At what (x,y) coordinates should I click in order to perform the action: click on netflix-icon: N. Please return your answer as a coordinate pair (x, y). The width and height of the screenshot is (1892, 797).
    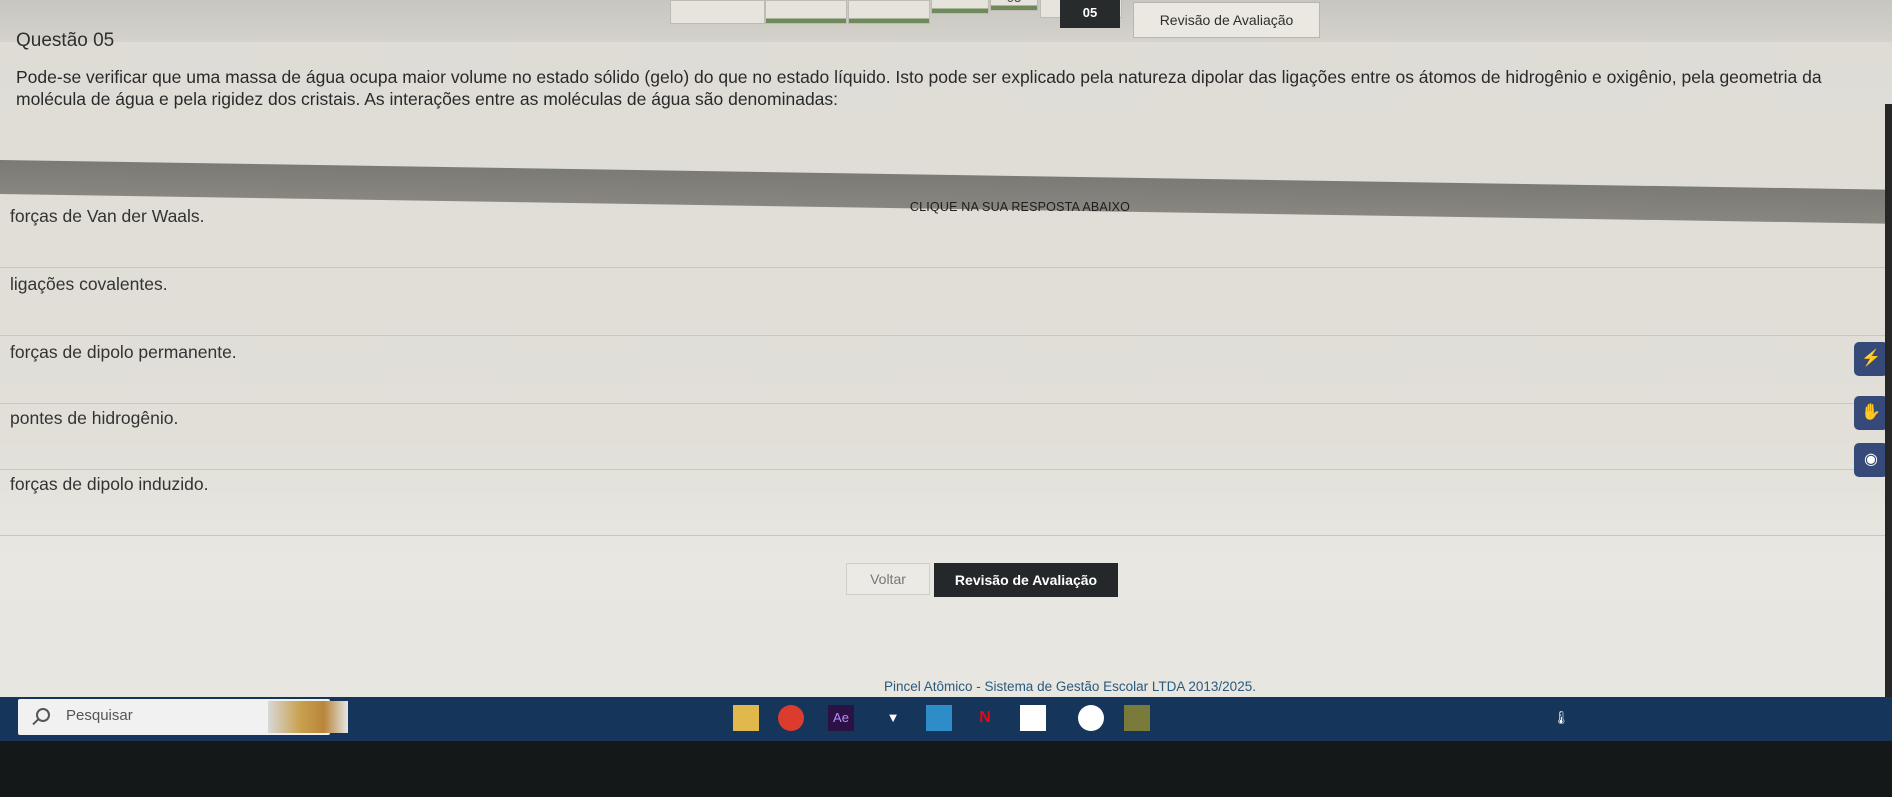
    Looking at the image, I should click on (985, 718).